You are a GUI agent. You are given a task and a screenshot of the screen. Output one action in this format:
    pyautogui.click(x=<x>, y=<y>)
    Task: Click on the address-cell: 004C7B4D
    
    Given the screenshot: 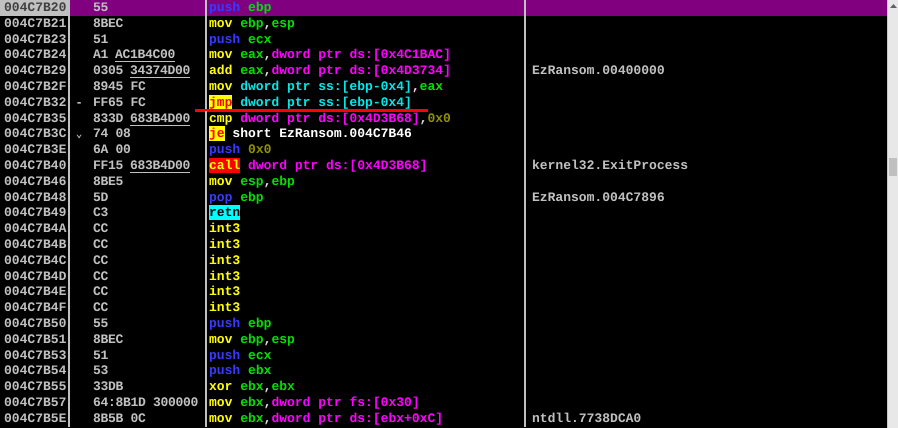 What is the action you would take?
    pyautogui.click(x=35, y=276)
    